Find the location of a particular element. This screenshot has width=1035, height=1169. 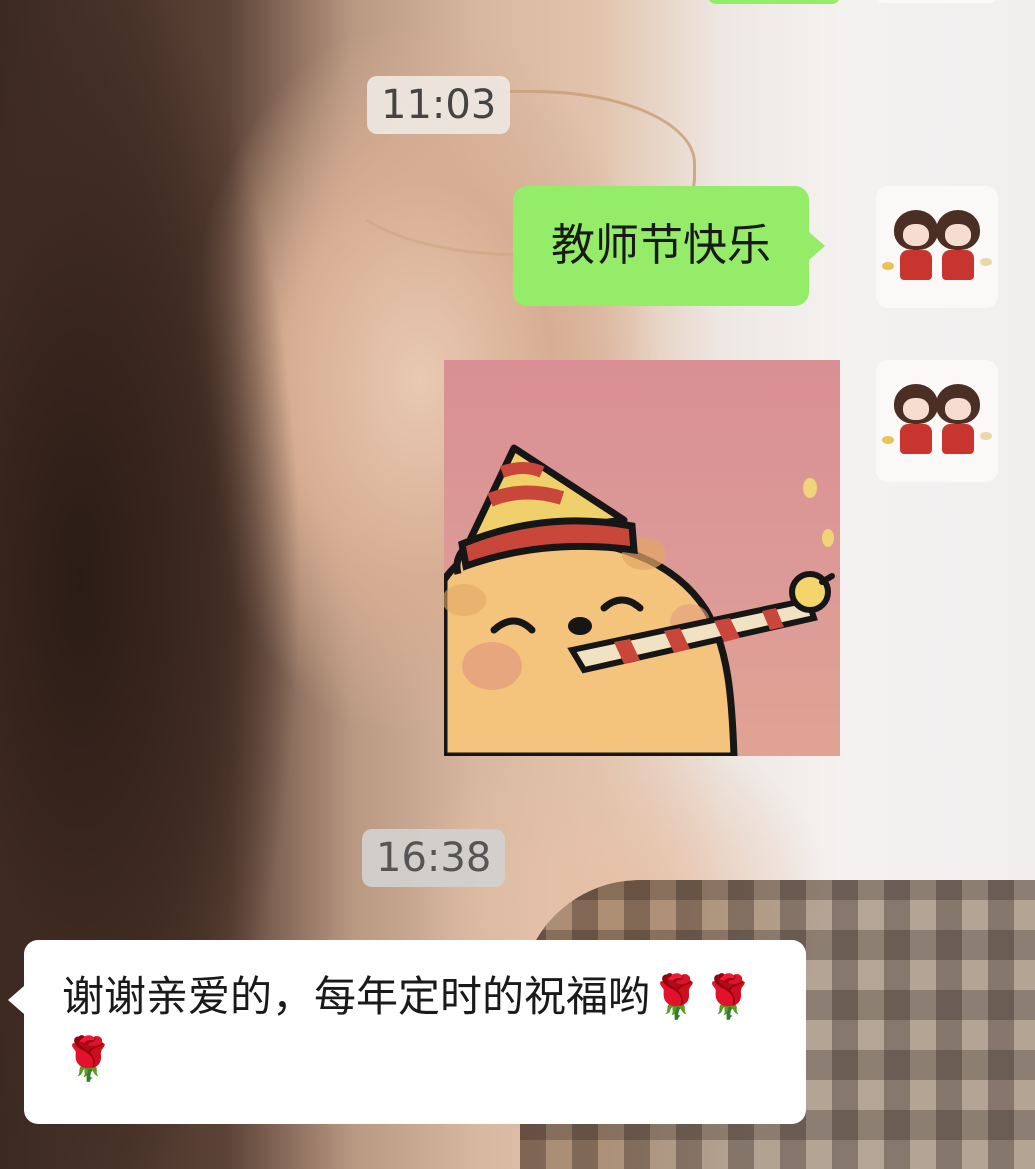

party-bear-drawing is located at coordinates (639, 600).